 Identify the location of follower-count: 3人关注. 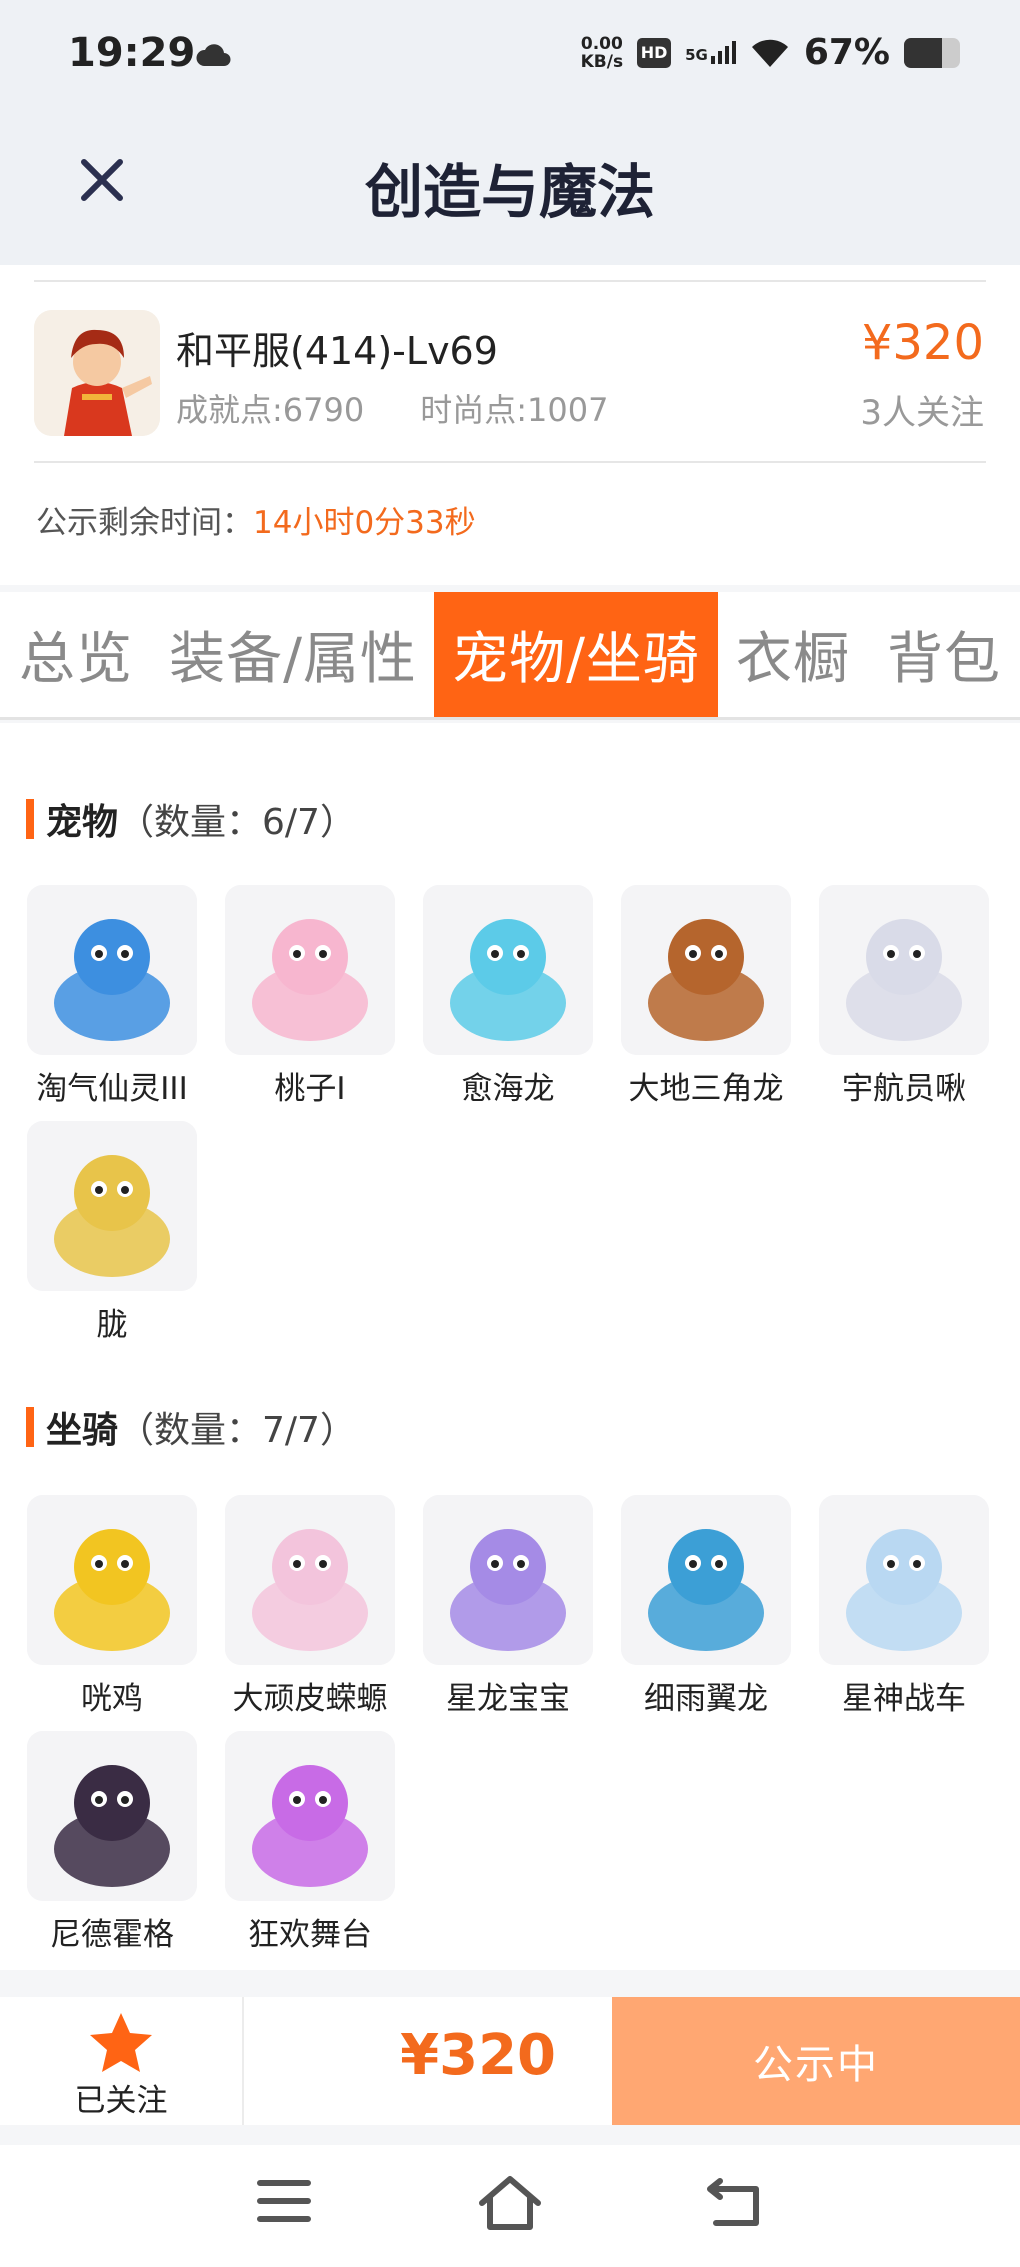
(922, 413).